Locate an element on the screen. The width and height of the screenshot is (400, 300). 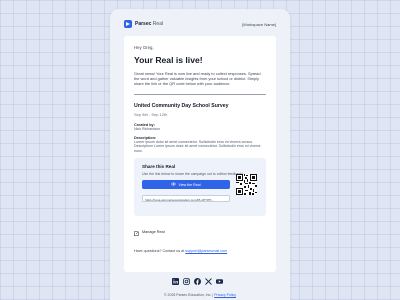
privacy-policy-link: Privacy Policy is located at coordinates (225, 295).